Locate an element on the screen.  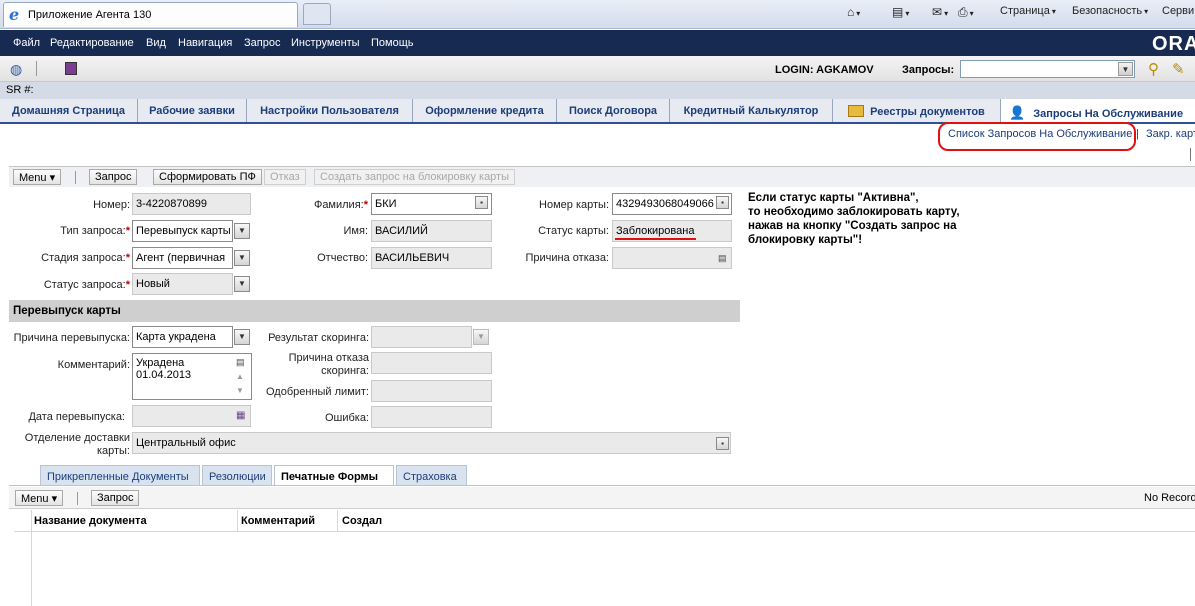
link-closed-cards: Закр. карт is located at coordinates (1170, 134).